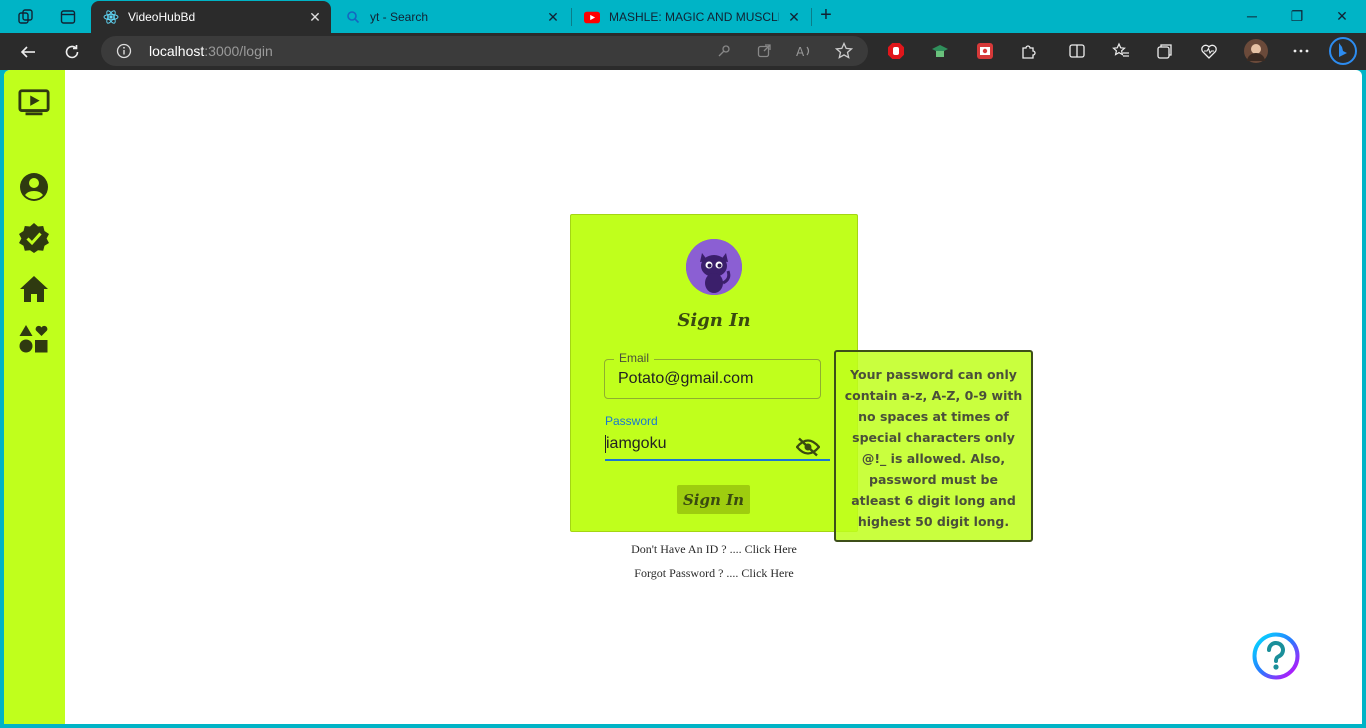 This screenshot has height=728, width=1366. Describe the element at coordinates (1343, 51) in the screenshot. I see `bing-copilot-icon` at that location.